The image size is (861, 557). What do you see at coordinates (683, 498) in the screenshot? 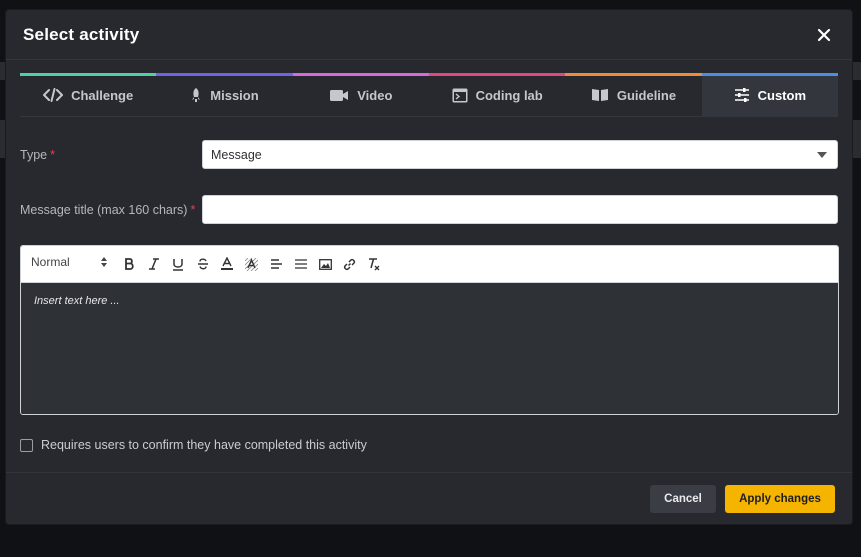
I see `cancel-button: Cancel` at bounding box center [683, 498].